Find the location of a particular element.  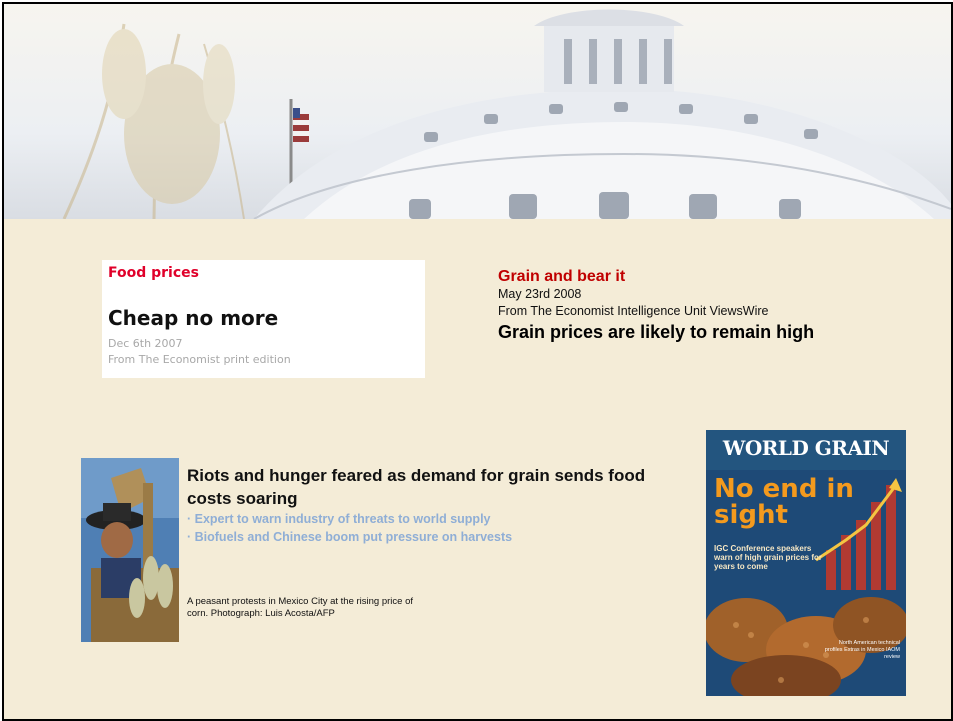

cover-masthead: WORLD GRAIN is located at coordinates (806, 448).